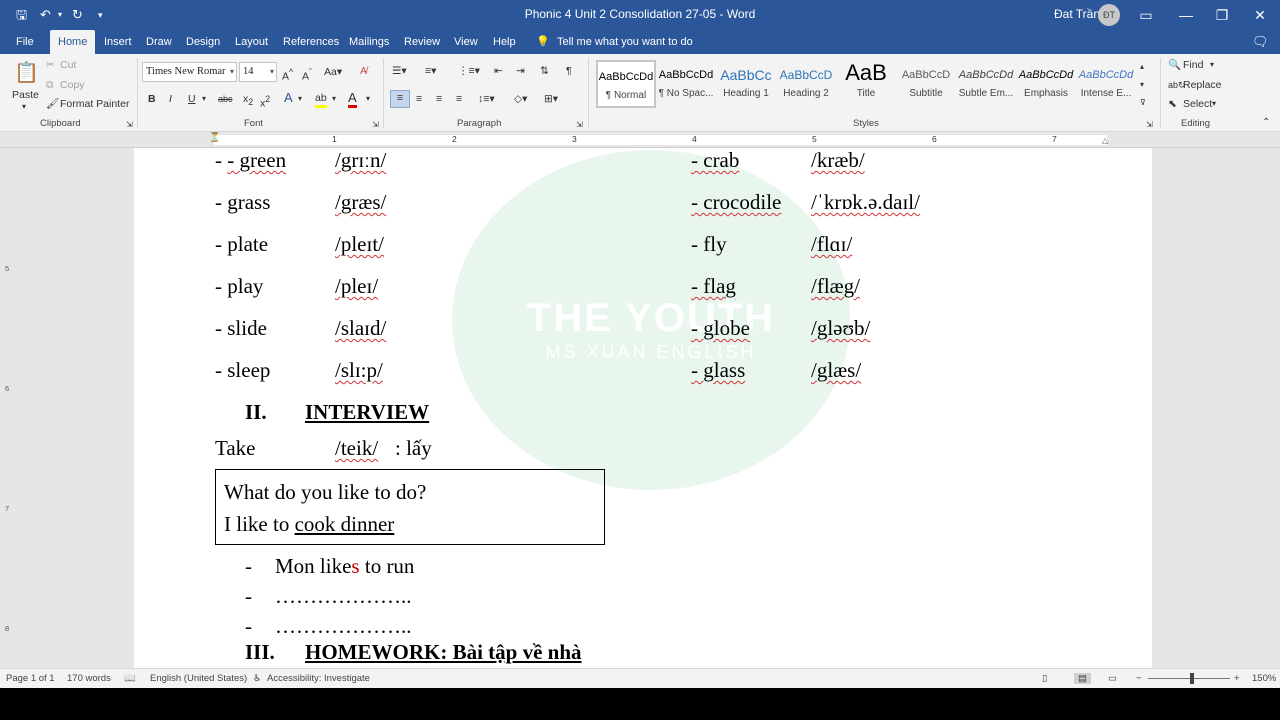  Describe the element at coordinates (1077, 14) in the screenshot. I see `user-name: Đat Trần` at that location.